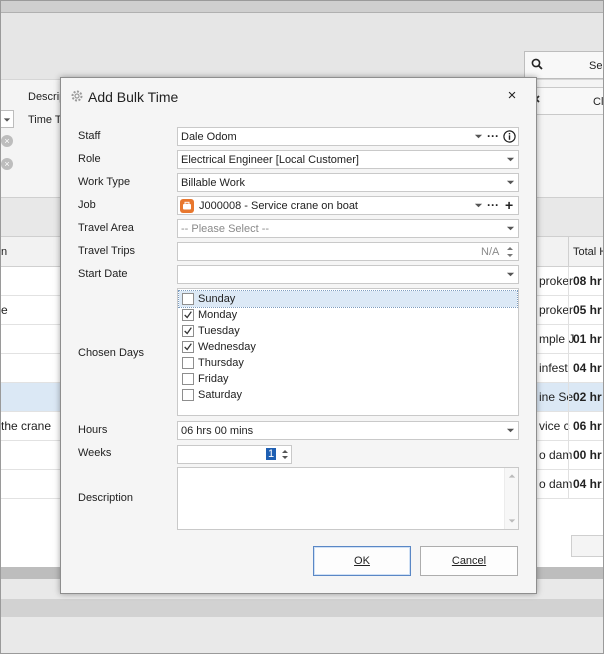  What do you see at coordinates (348, 363) in the screenshot?
I see `day-item-thursday: Thursday` at bounding box center [348, 363].